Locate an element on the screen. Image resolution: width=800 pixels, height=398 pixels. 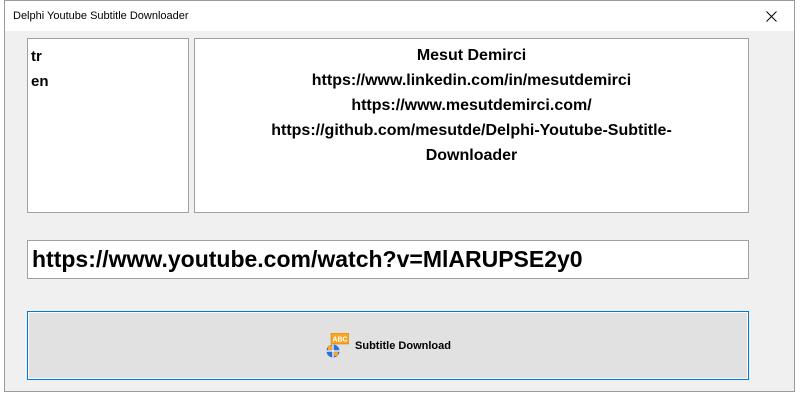
youtube-url-input is located at coordinates (388, 259).